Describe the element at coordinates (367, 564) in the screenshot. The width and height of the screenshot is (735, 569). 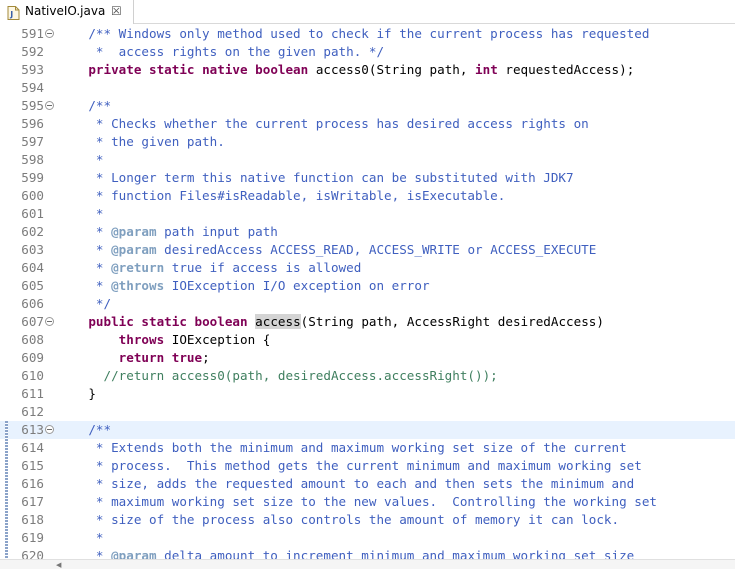
I see `horizontal-scrollbar: ◀` at that location.